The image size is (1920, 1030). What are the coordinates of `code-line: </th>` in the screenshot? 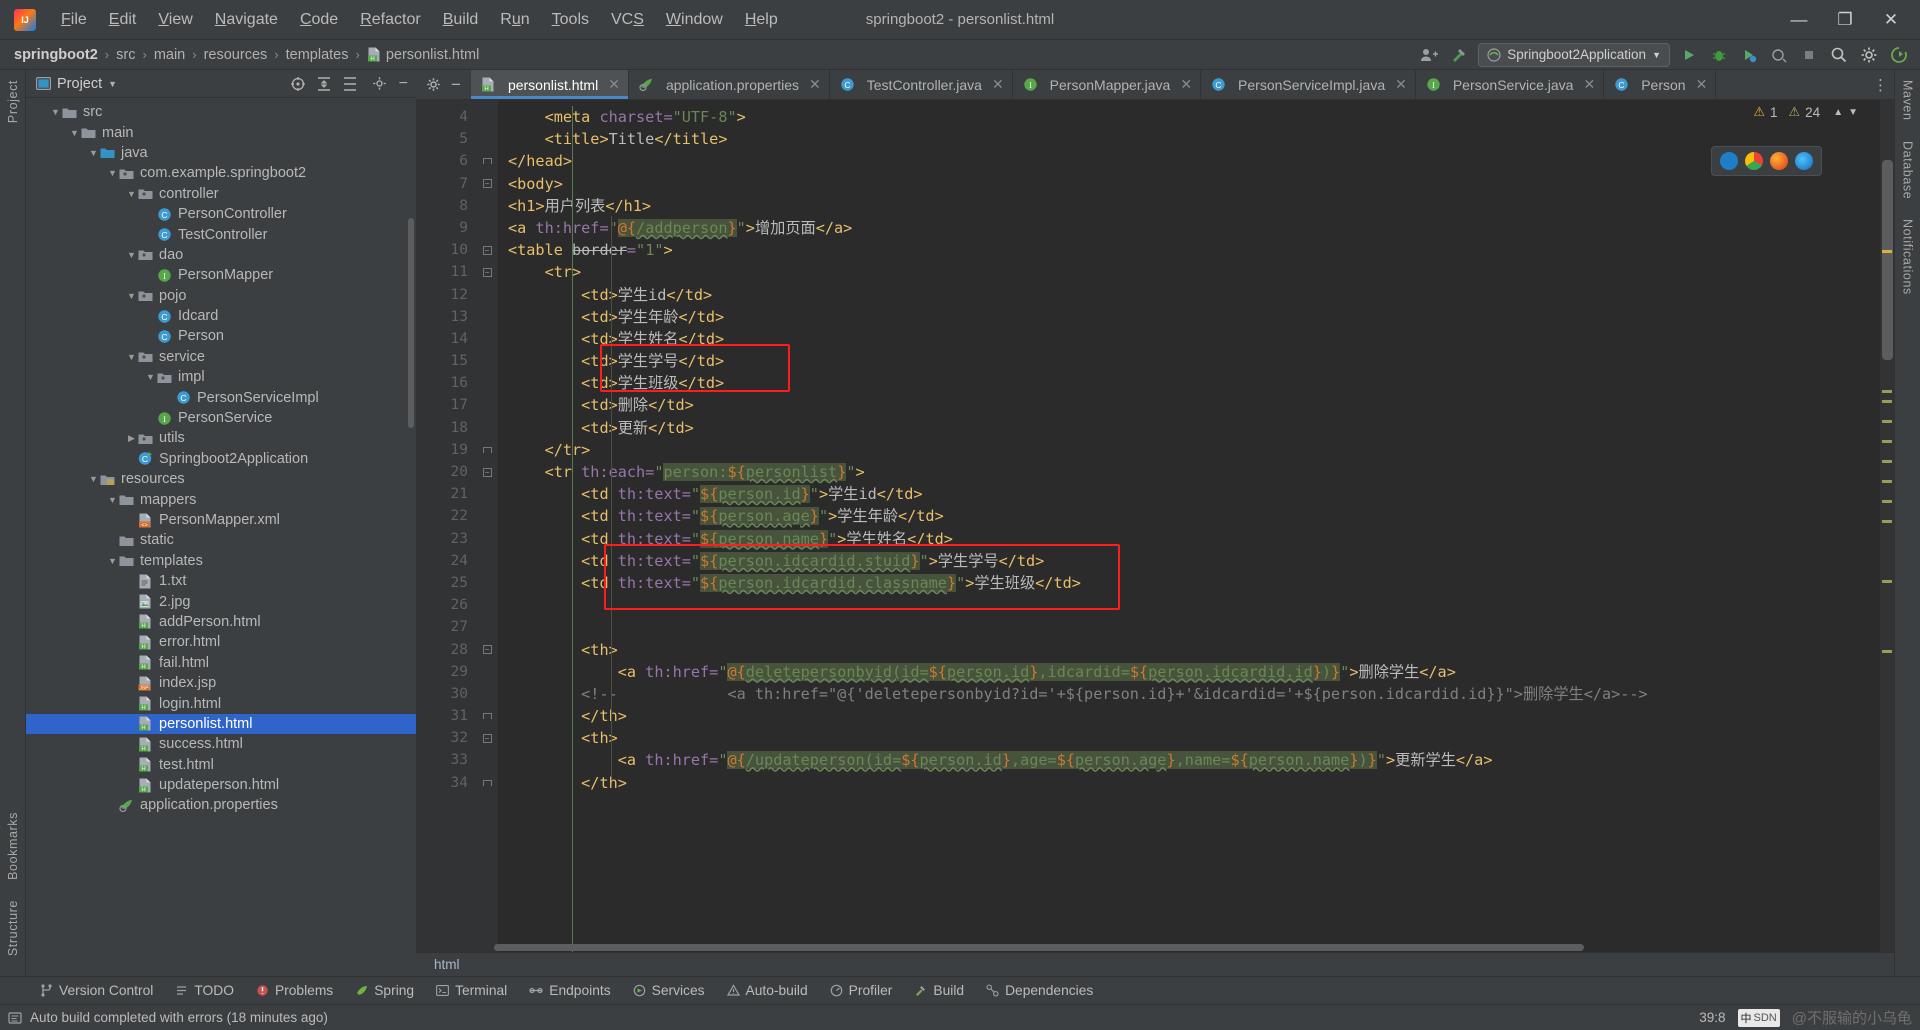 It's located at (1196, 716).